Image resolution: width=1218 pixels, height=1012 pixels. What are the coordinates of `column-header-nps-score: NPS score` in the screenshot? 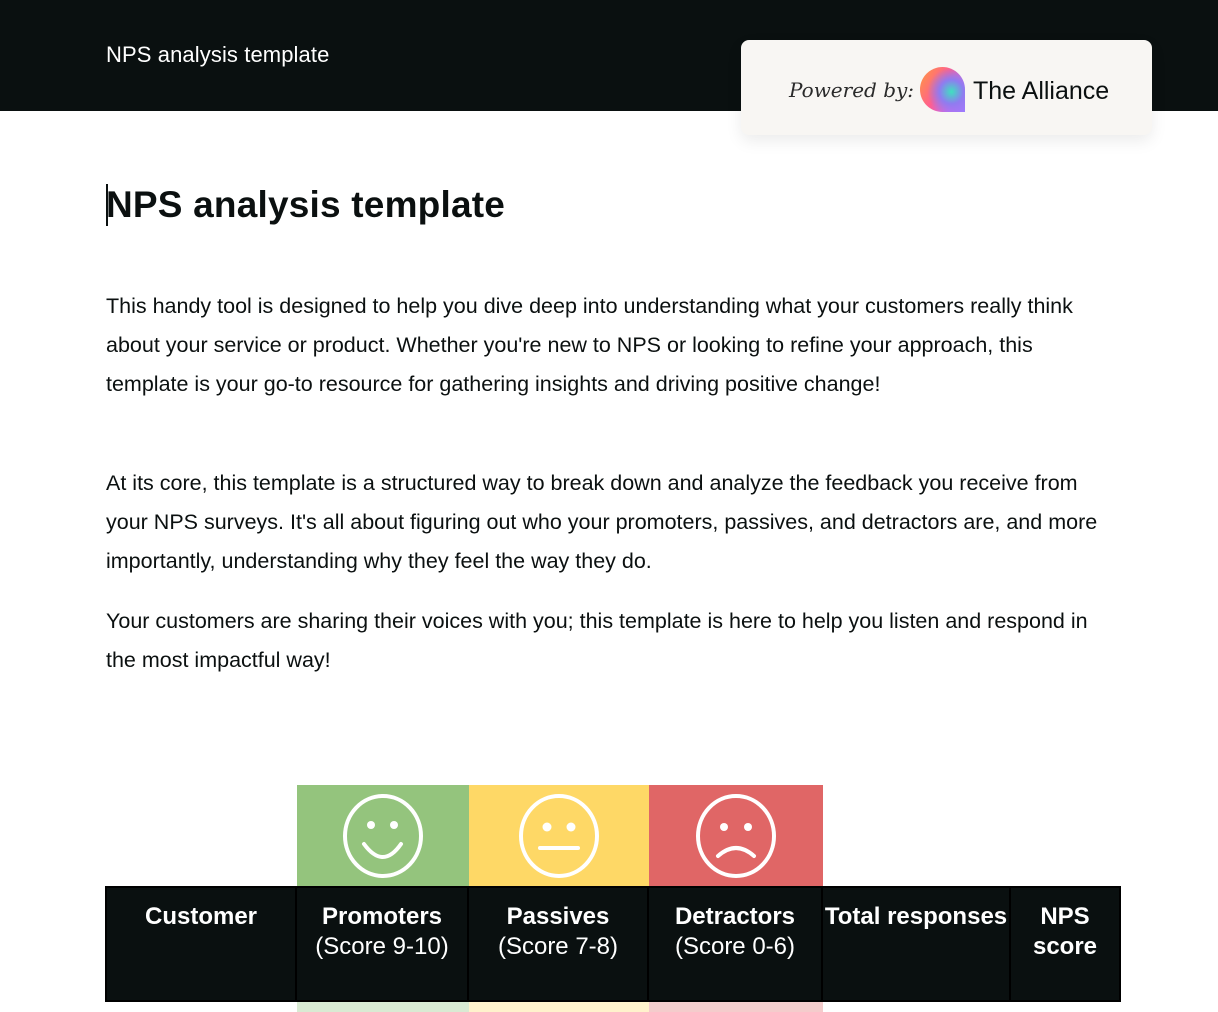 It's located at (1065, 944).